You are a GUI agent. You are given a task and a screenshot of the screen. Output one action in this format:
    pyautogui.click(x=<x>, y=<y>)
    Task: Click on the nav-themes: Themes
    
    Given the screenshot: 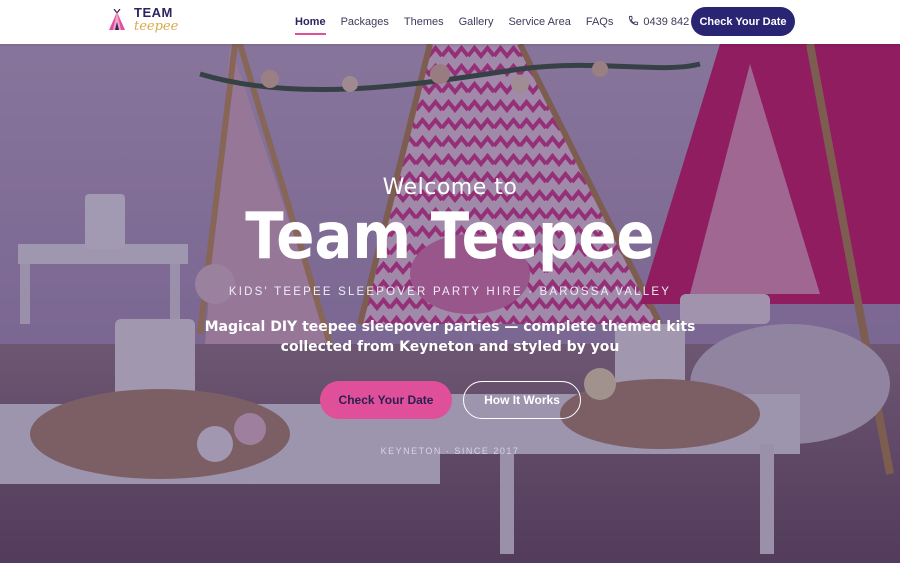 What is the action you would take?
    pyautogui.click(x=424, y=22)
    